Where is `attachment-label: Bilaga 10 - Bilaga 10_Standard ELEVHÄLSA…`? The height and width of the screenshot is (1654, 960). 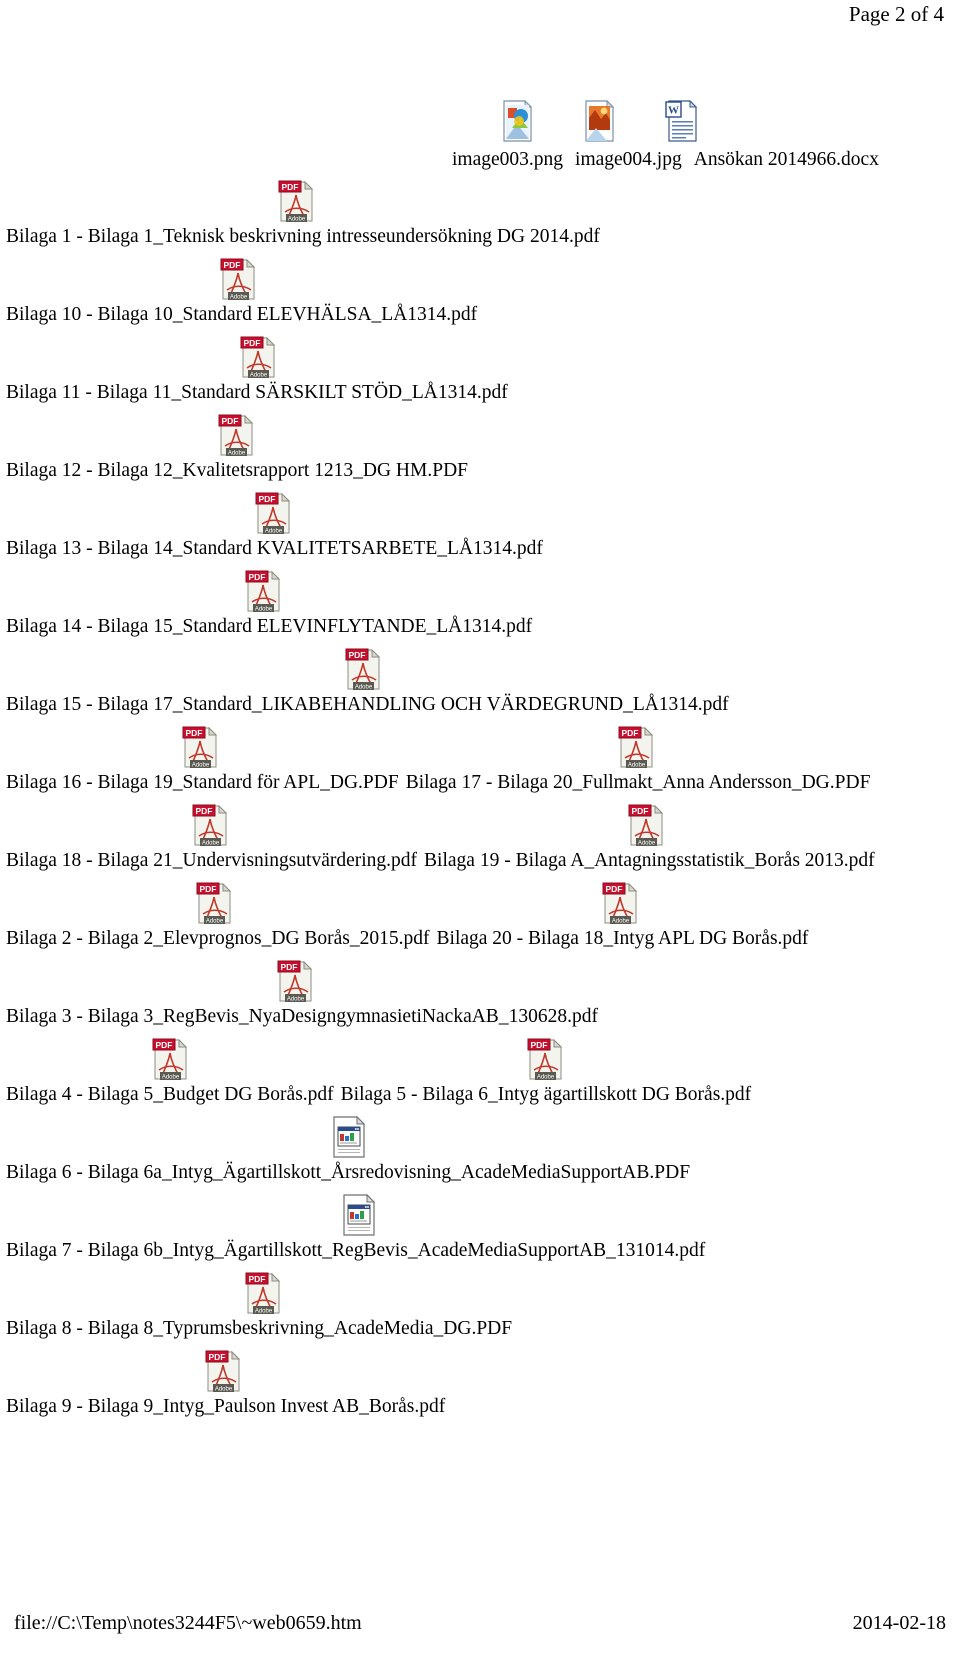 attachment-label: Bilaga 10 - Bilaga 10_Standard ELEVHÄLSA… is located at coordinates (242, 314).